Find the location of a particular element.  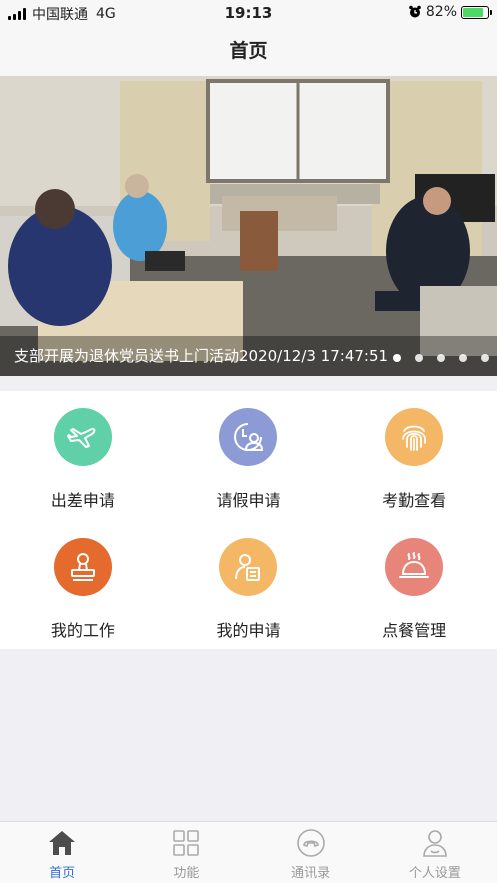

tab-contacts-label: 通讯录 is located at coordinates (311, 873).